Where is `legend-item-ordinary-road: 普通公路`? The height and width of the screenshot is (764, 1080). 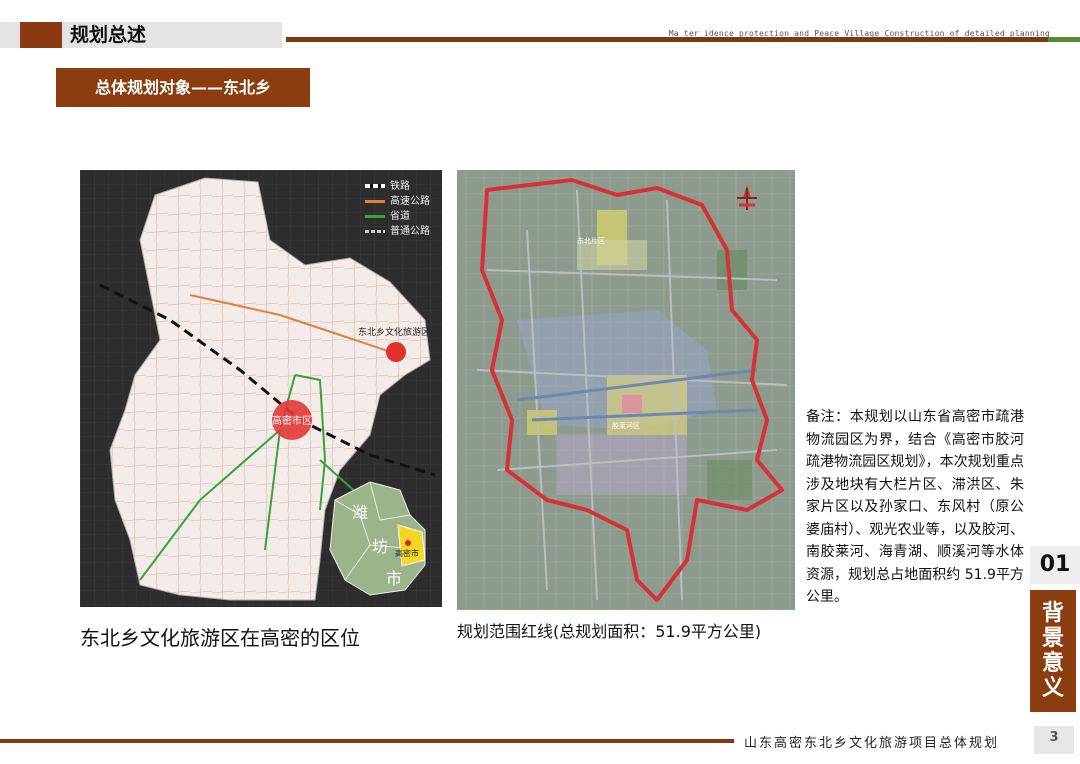
legend-item-ordinary-road: 普通公路 is located at coordinates (397, 232).